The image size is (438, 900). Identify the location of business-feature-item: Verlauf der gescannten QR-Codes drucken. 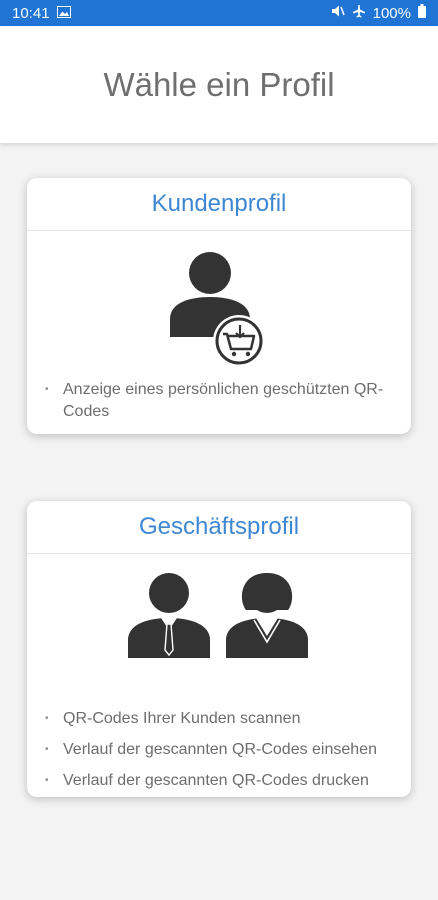
(223, 781).